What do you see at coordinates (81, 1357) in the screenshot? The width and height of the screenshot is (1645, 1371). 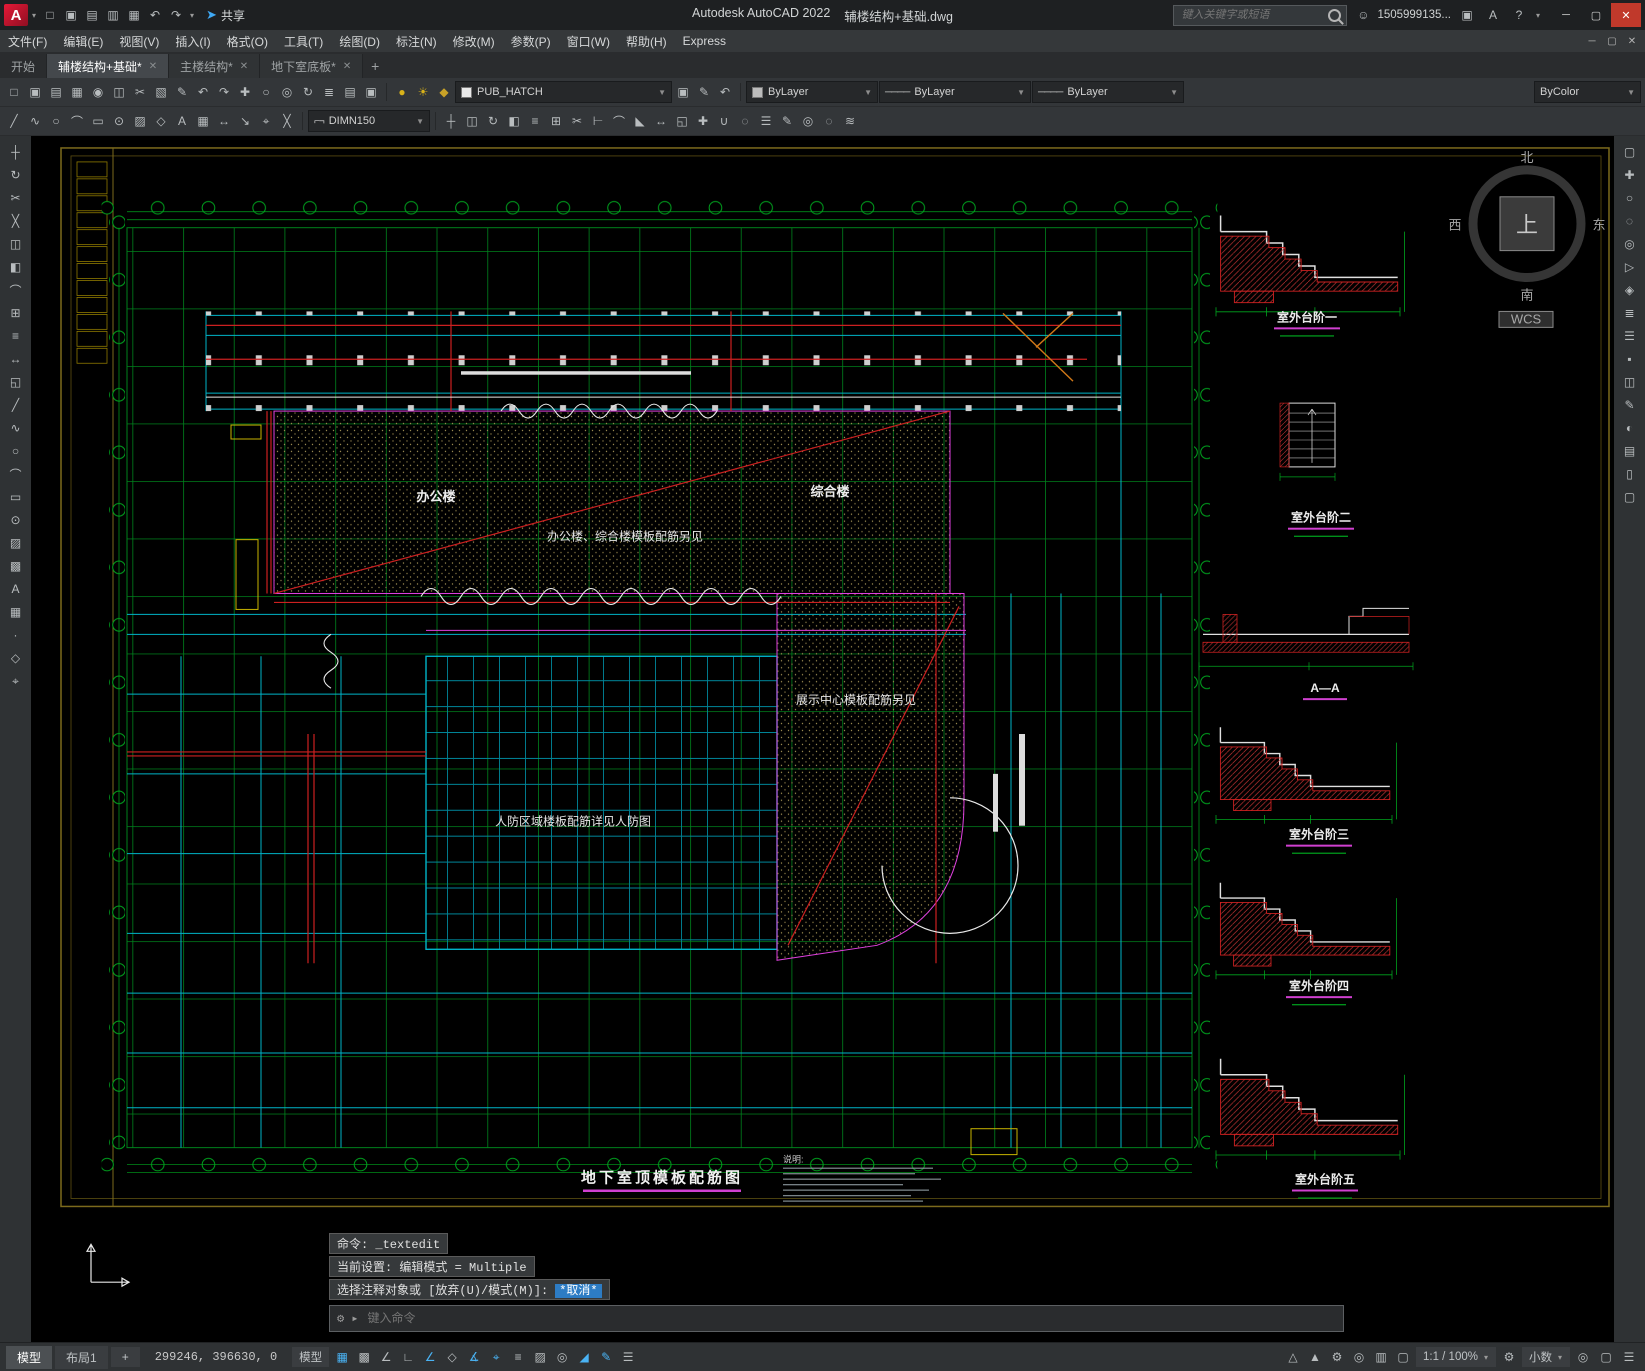 I see `layout1-tab: 布局1` at bounding box center [81, 1357].